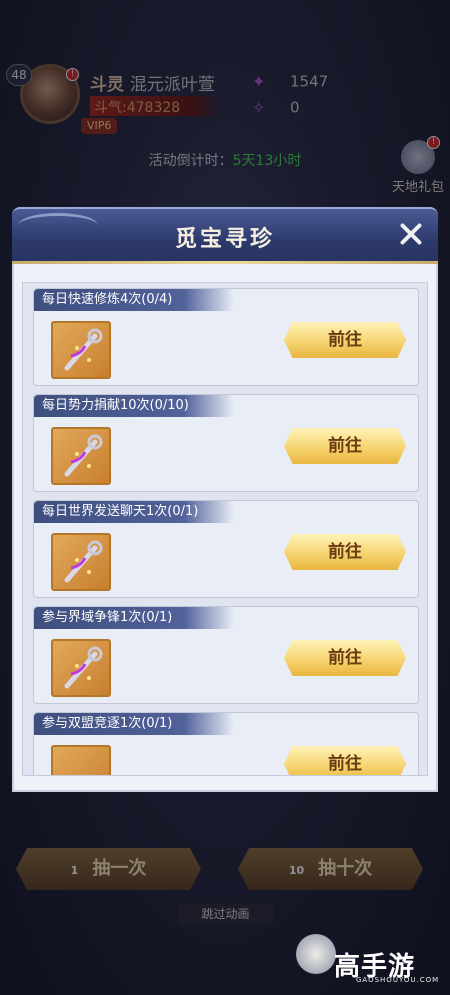 The height and width of the screenshot is (995, 450). Describe the element at coordinates (226, 549) in the screenshot. I see `task-item: 每日世界发送聊天1次(0/1) 前往` at that location.